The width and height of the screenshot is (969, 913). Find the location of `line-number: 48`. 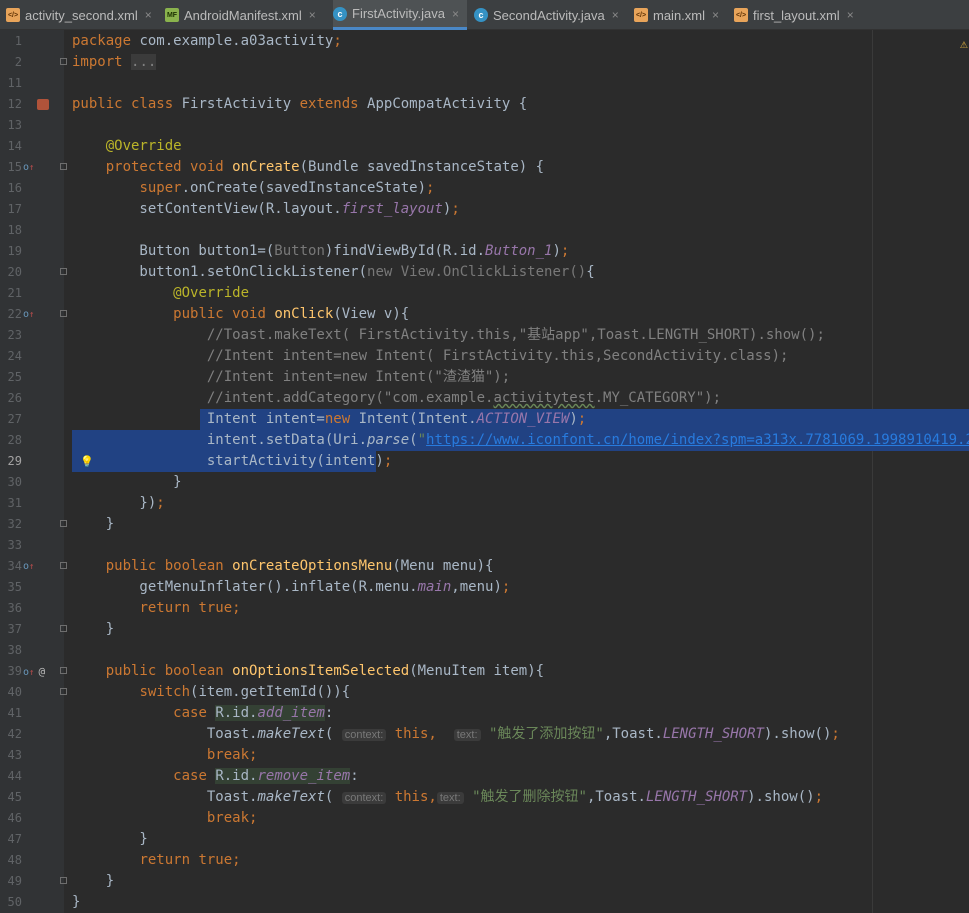

line-number: 48 is located at coordinates (11, 860).